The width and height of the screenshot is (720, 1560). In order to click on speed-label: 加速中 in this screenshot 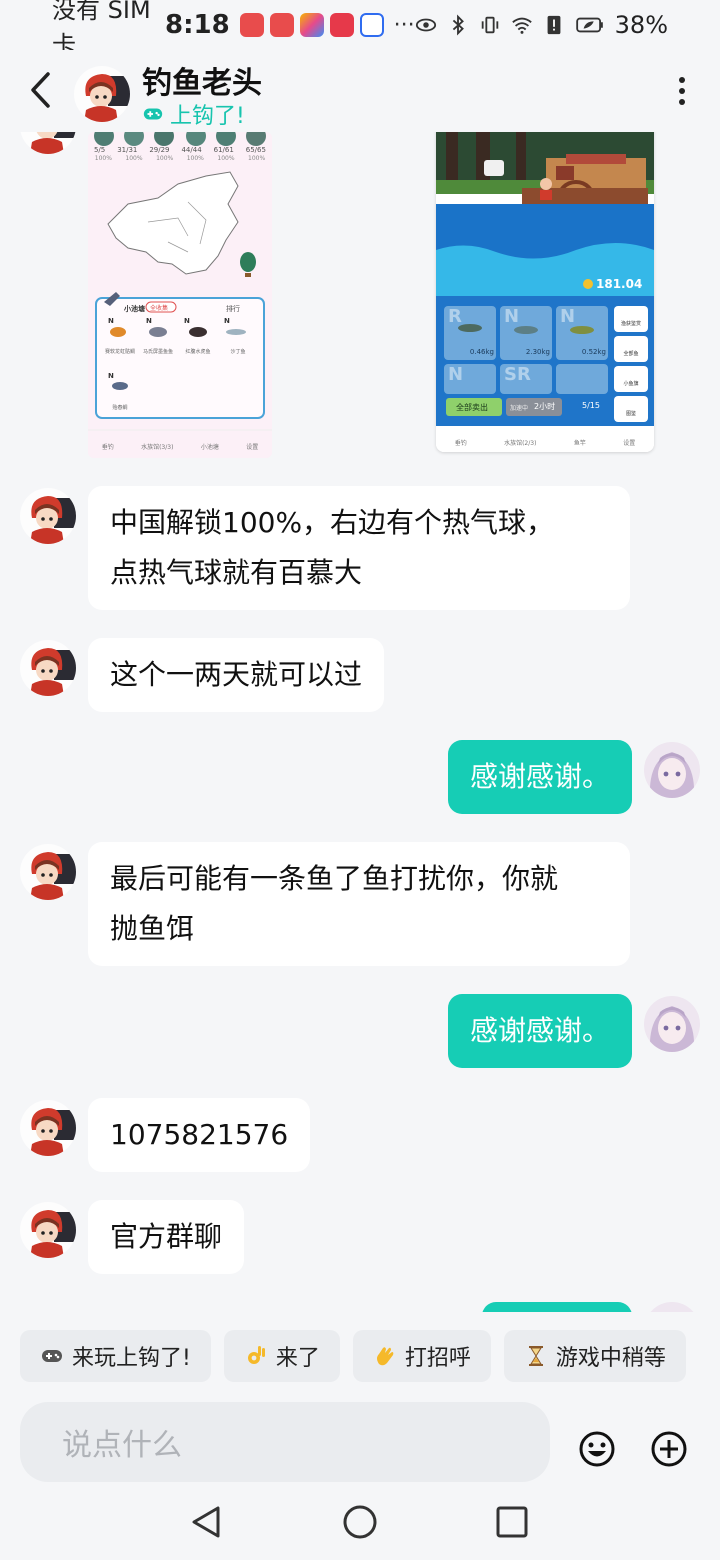, I will do `click(519, 408)`.